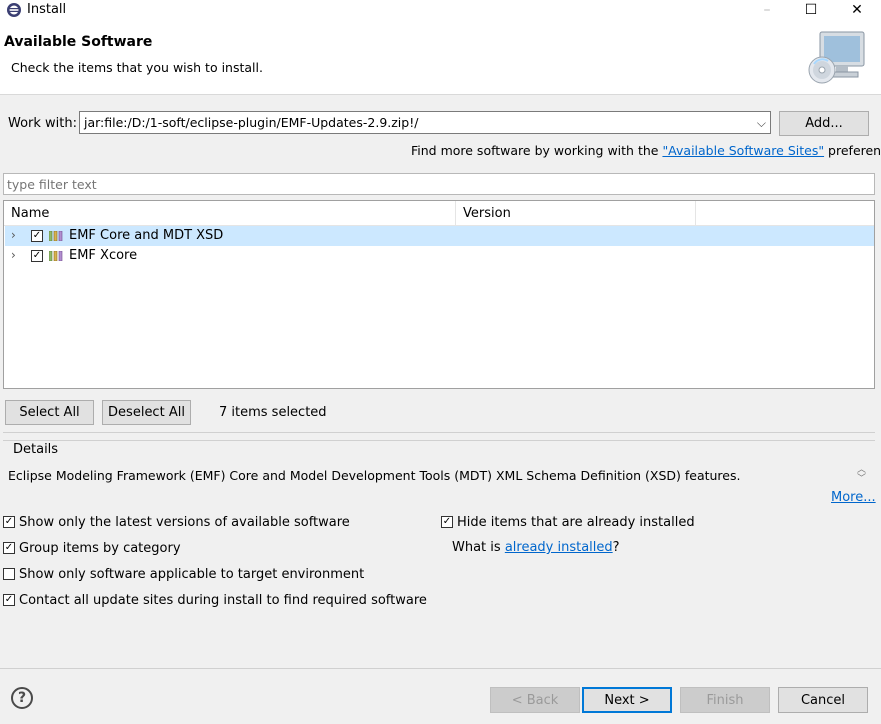  Describe the element at coordinates (836, 57) in the screenshot. I see `install-banner-icon` at that location.